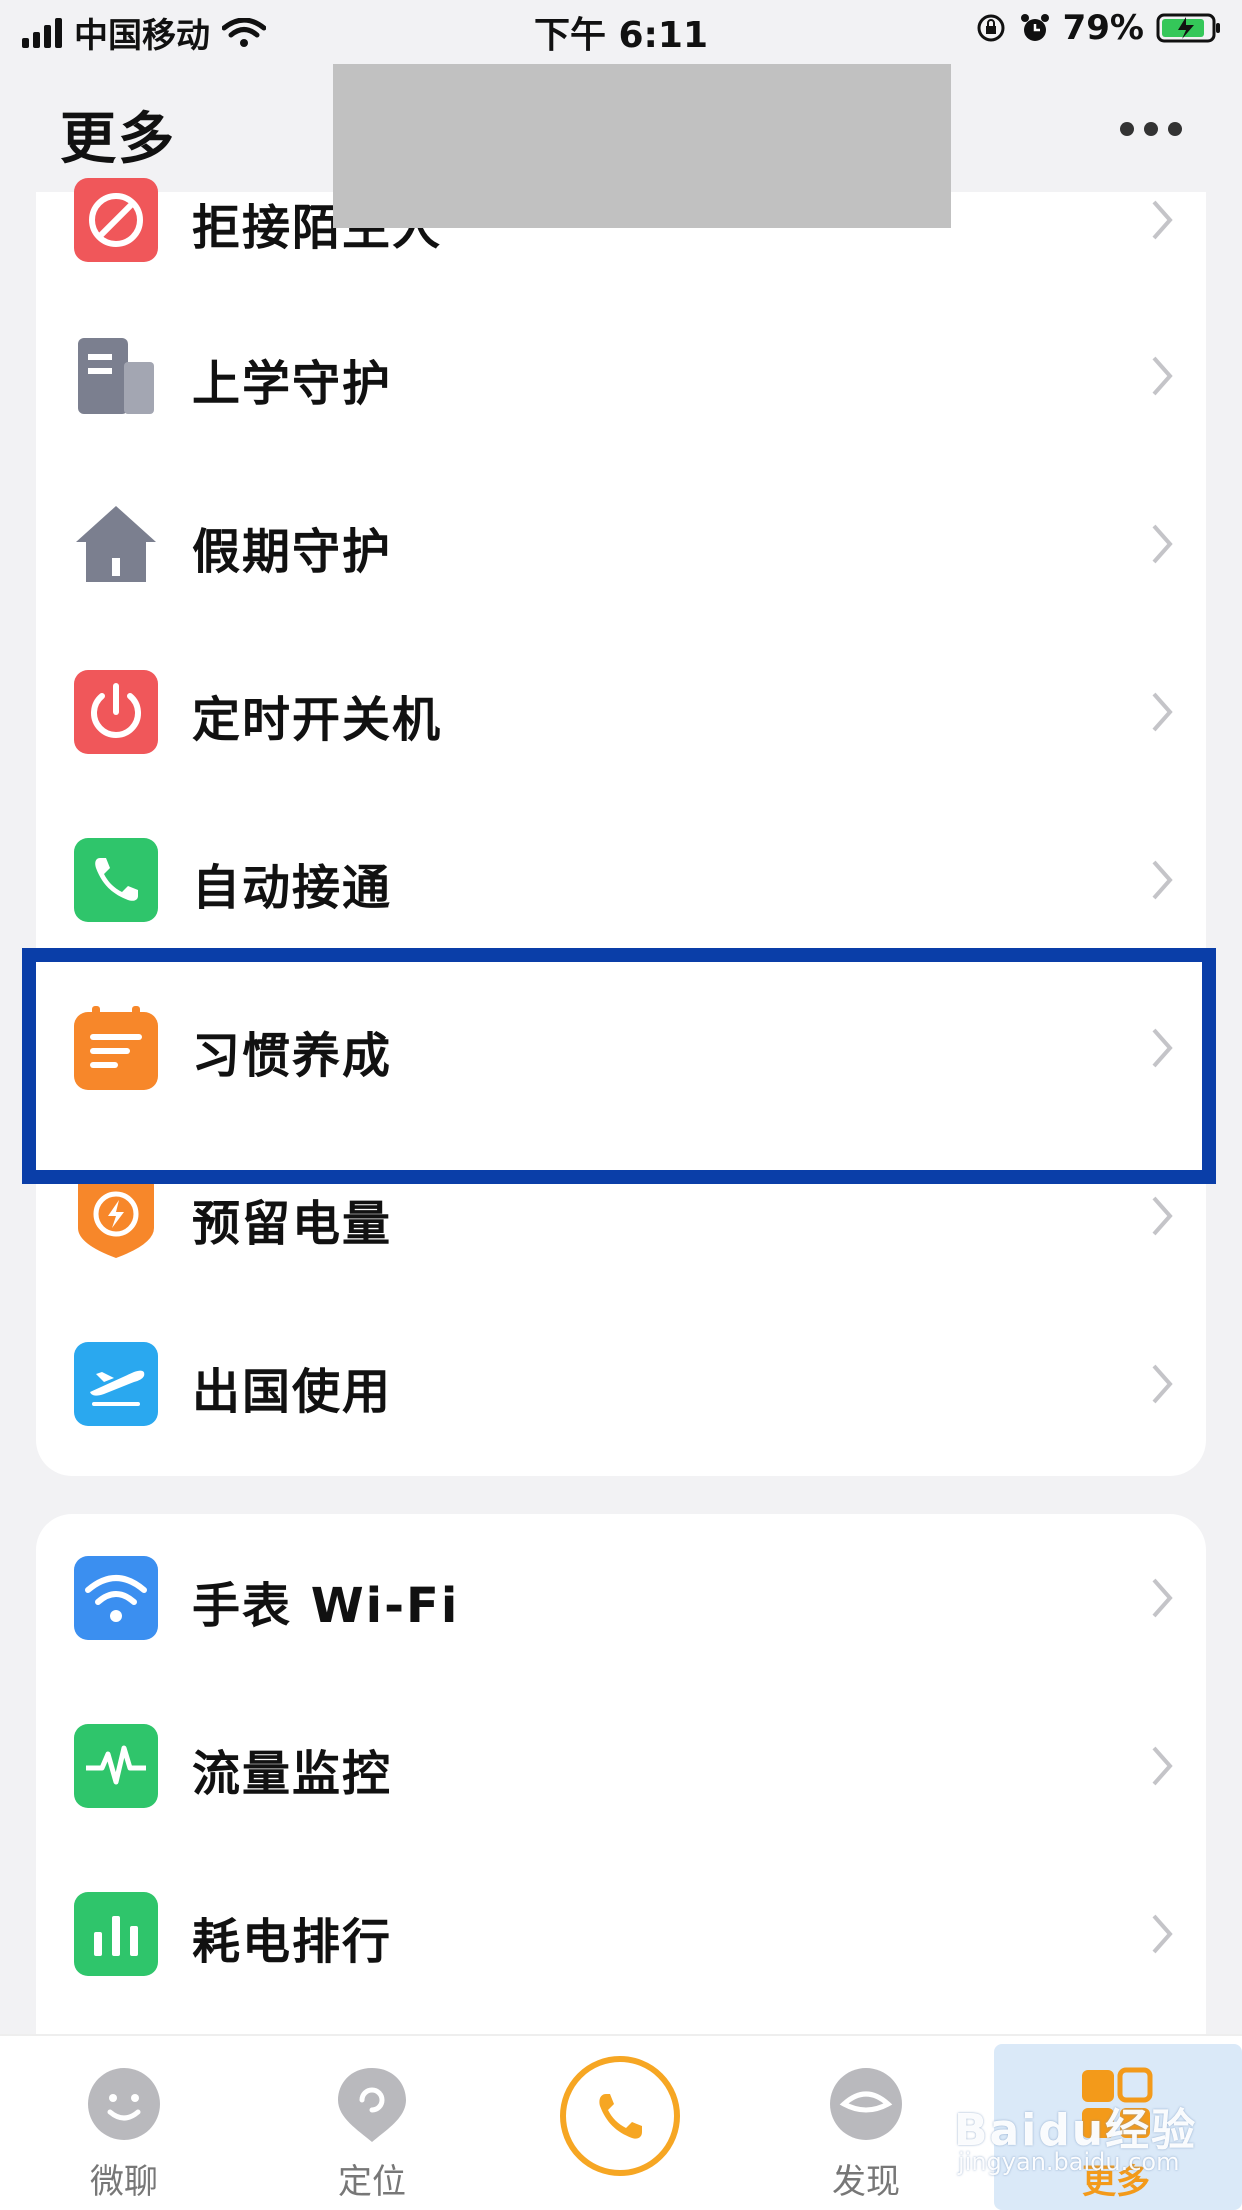  What do you see at coordinates (292, 1224) in the screenshot?
I see `list-item-label: 预留电量` at bounding box center [292, 1224].